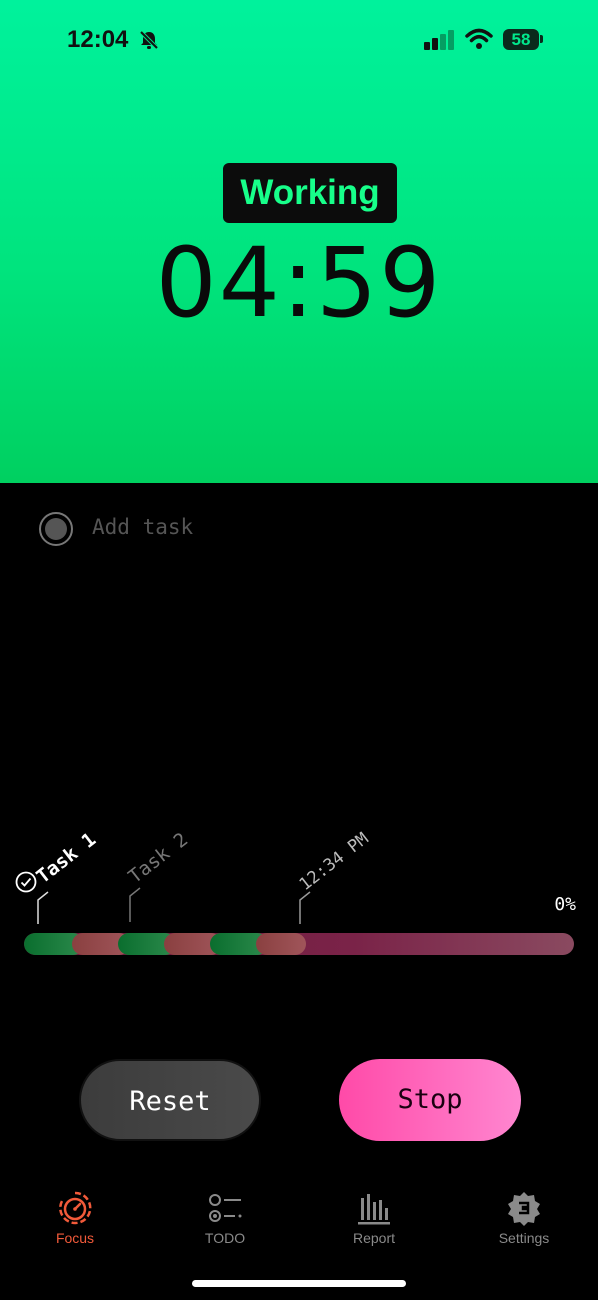  I want to click on tab-focus: Focus, so click(75, 1218).